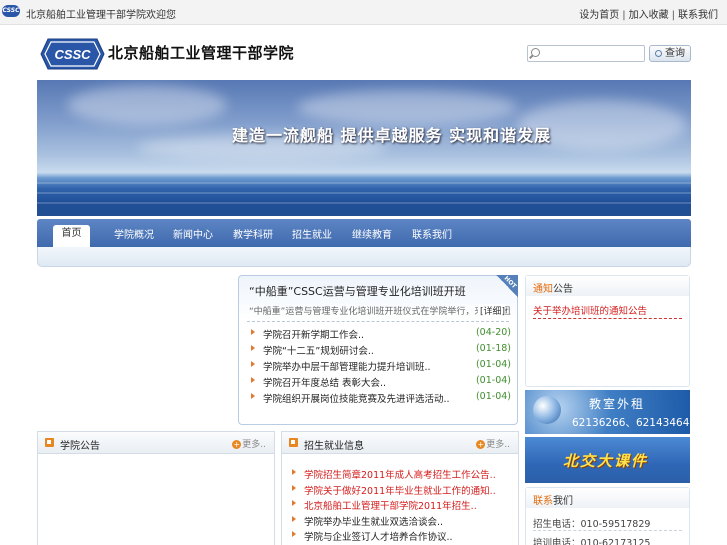  What do you see at coordinates (698, 15) in the screenshot?
I see `contact-us-link: 联系我们` at bounding box center [698, 15].